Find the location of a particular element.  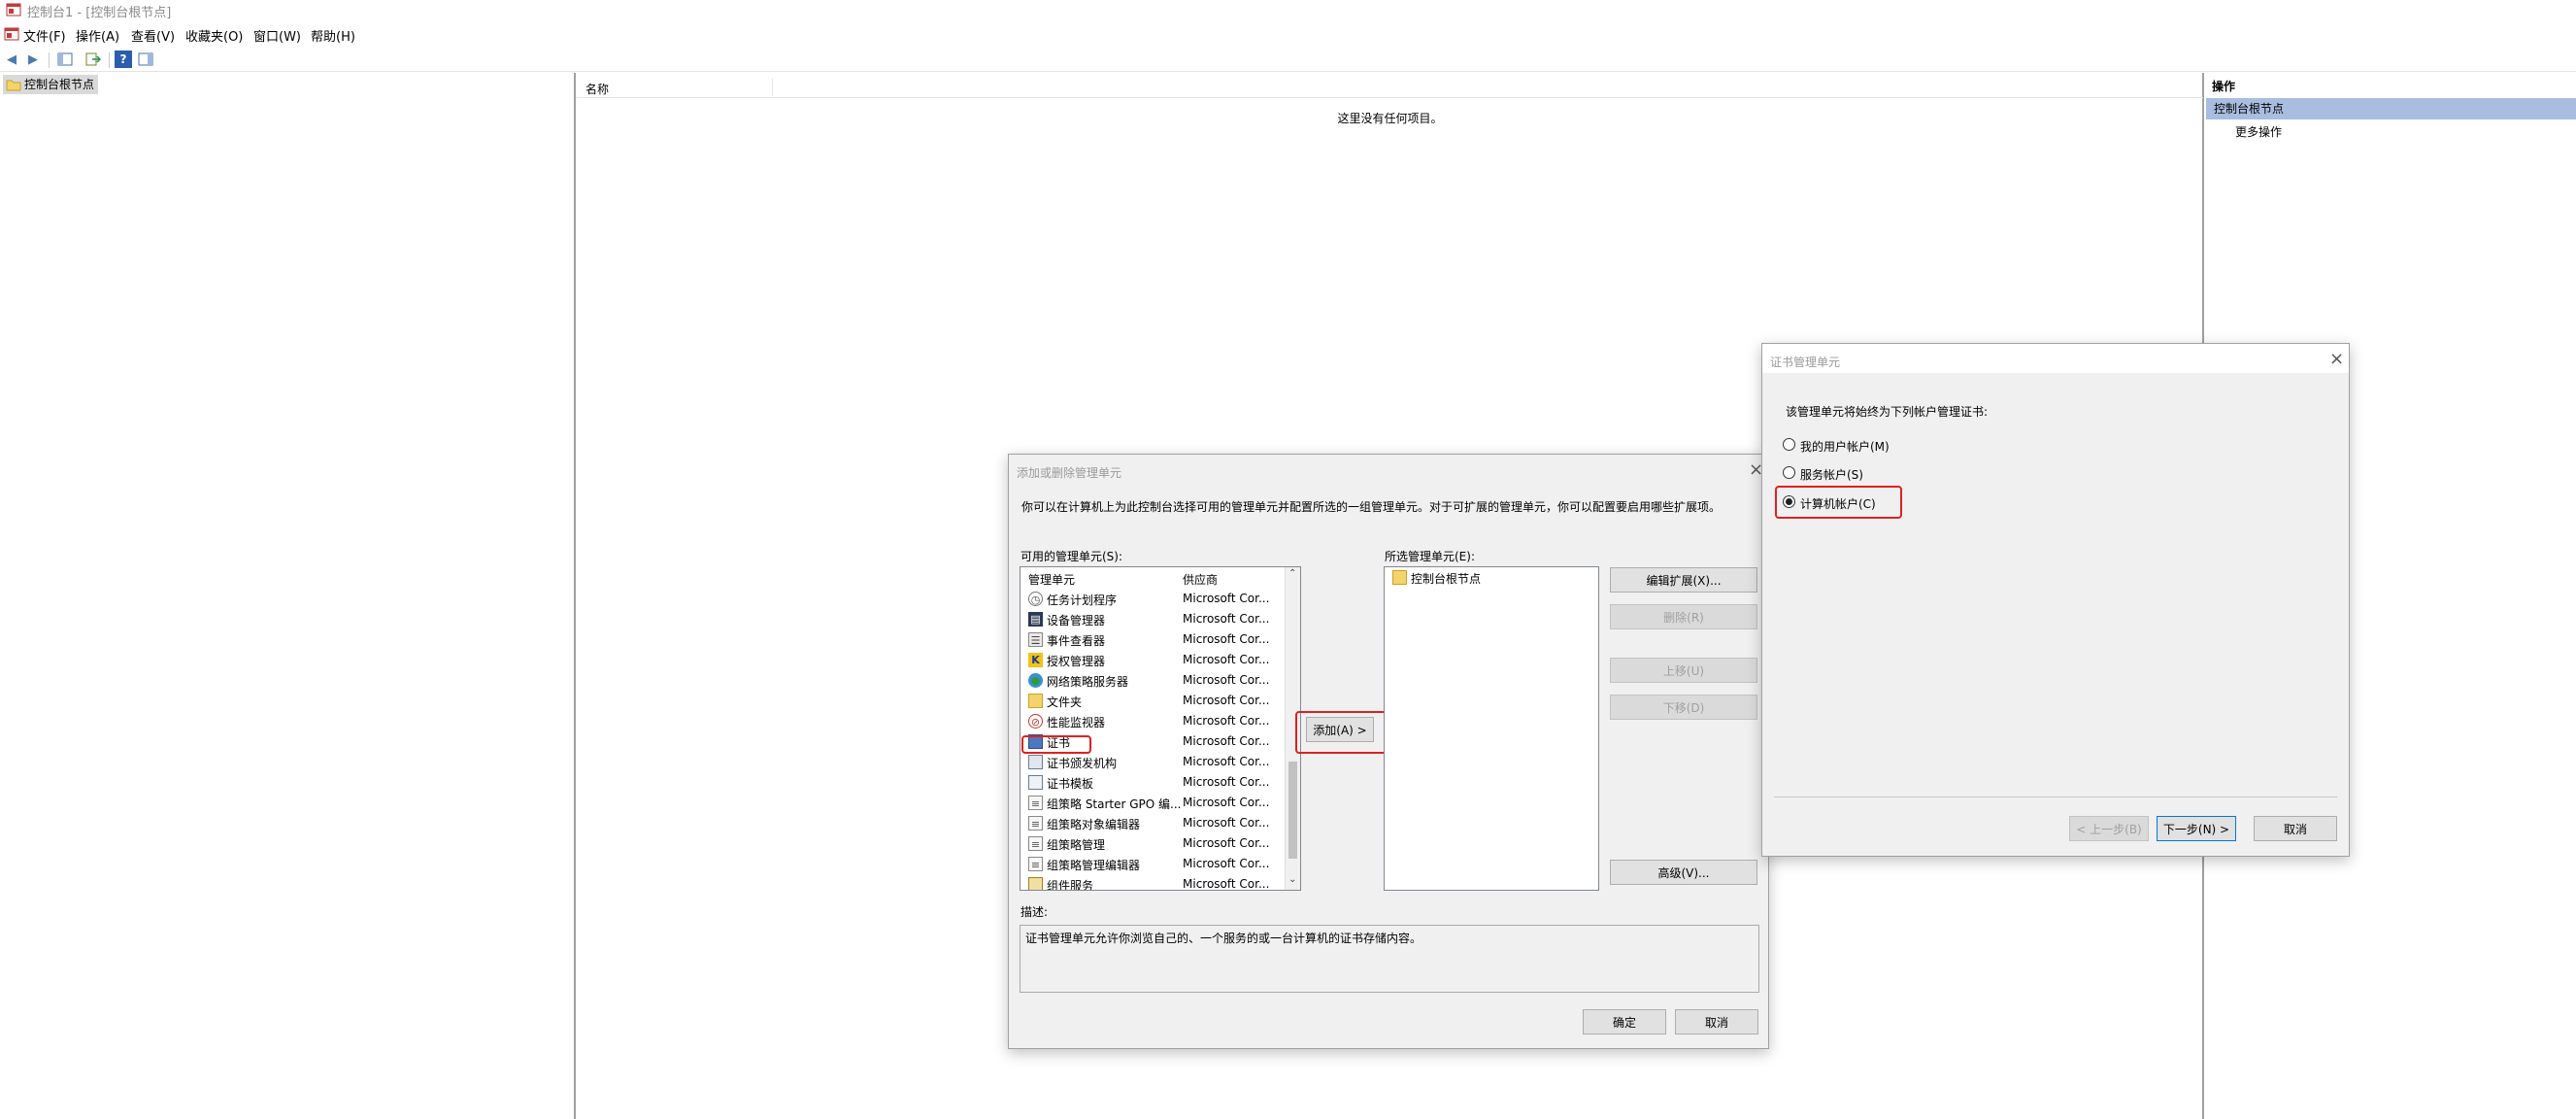

move-up-button: 上移(U) is located at coordinates (1683, 670).